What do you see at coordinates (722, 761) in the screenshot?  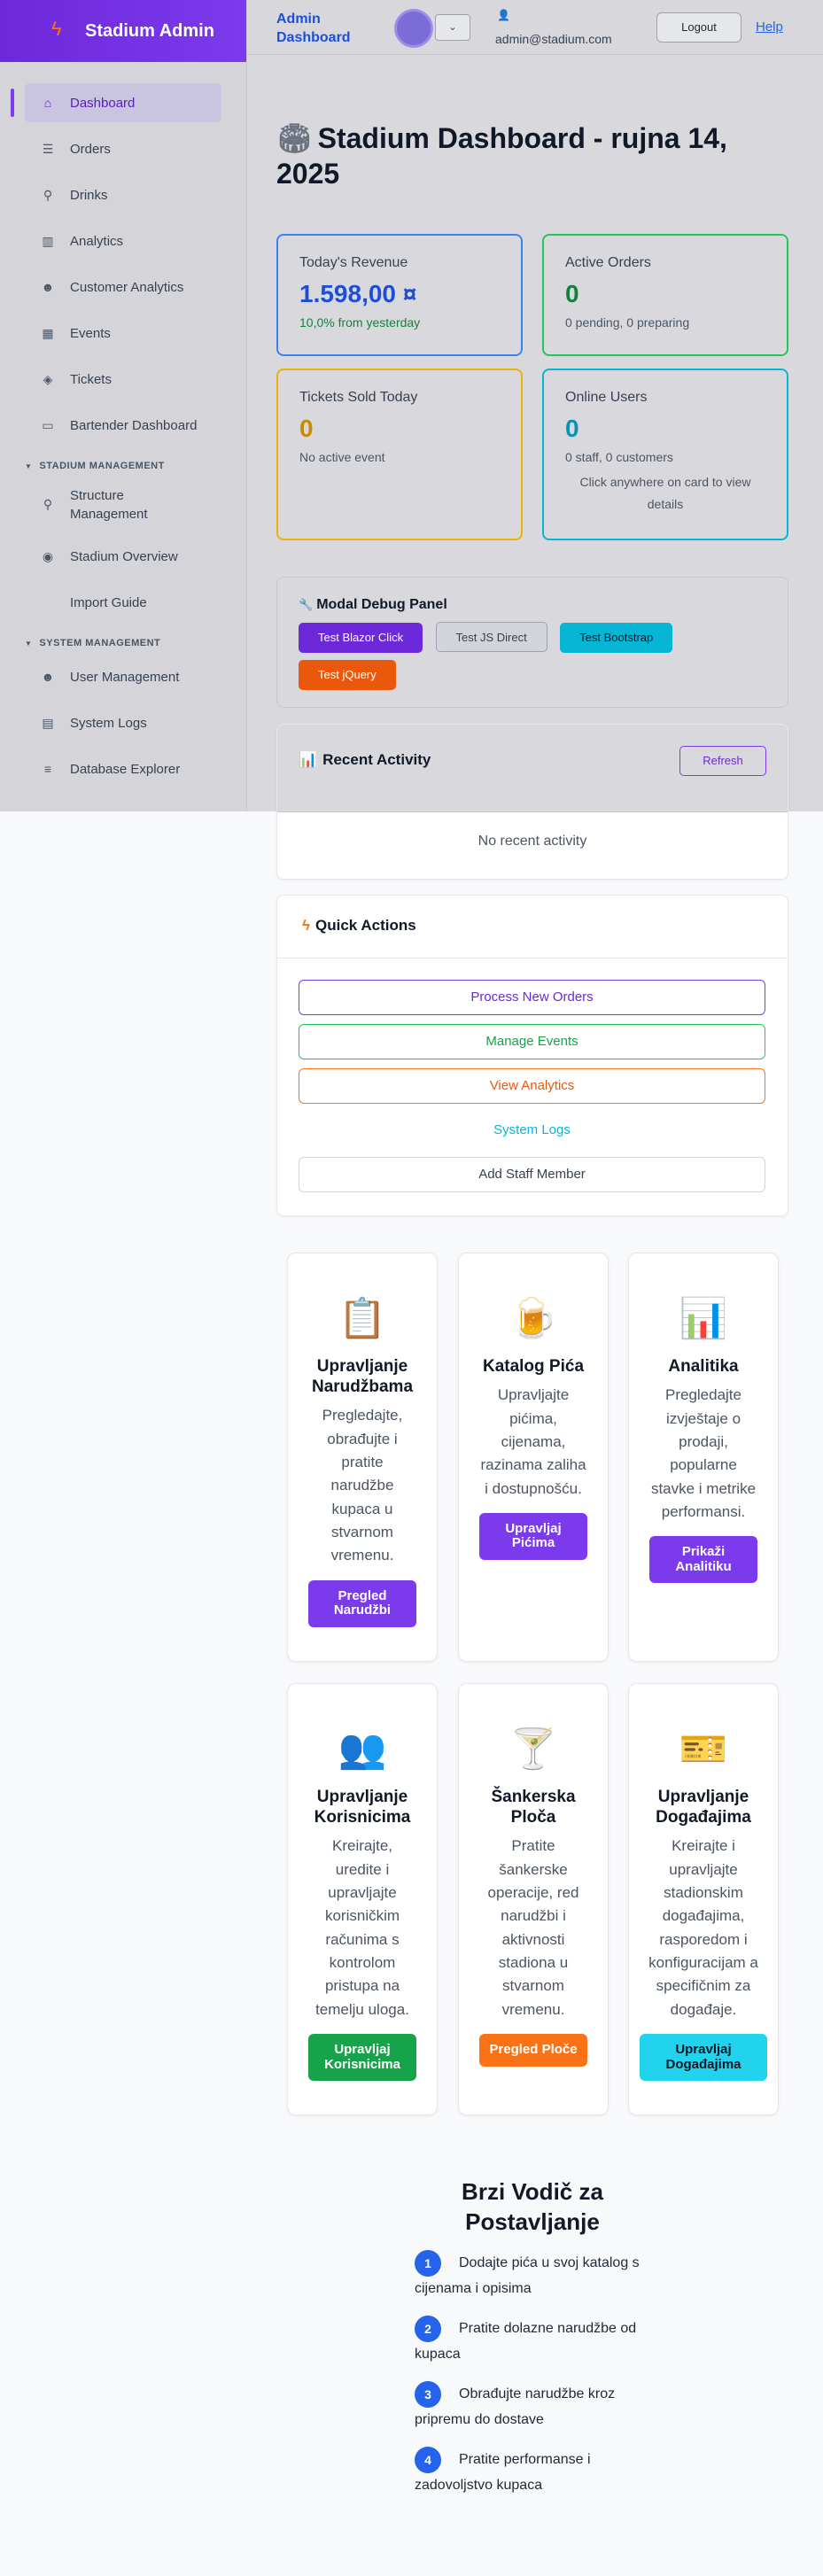 I see `refresh-button: Refresh` at bounding box center [722, 761].